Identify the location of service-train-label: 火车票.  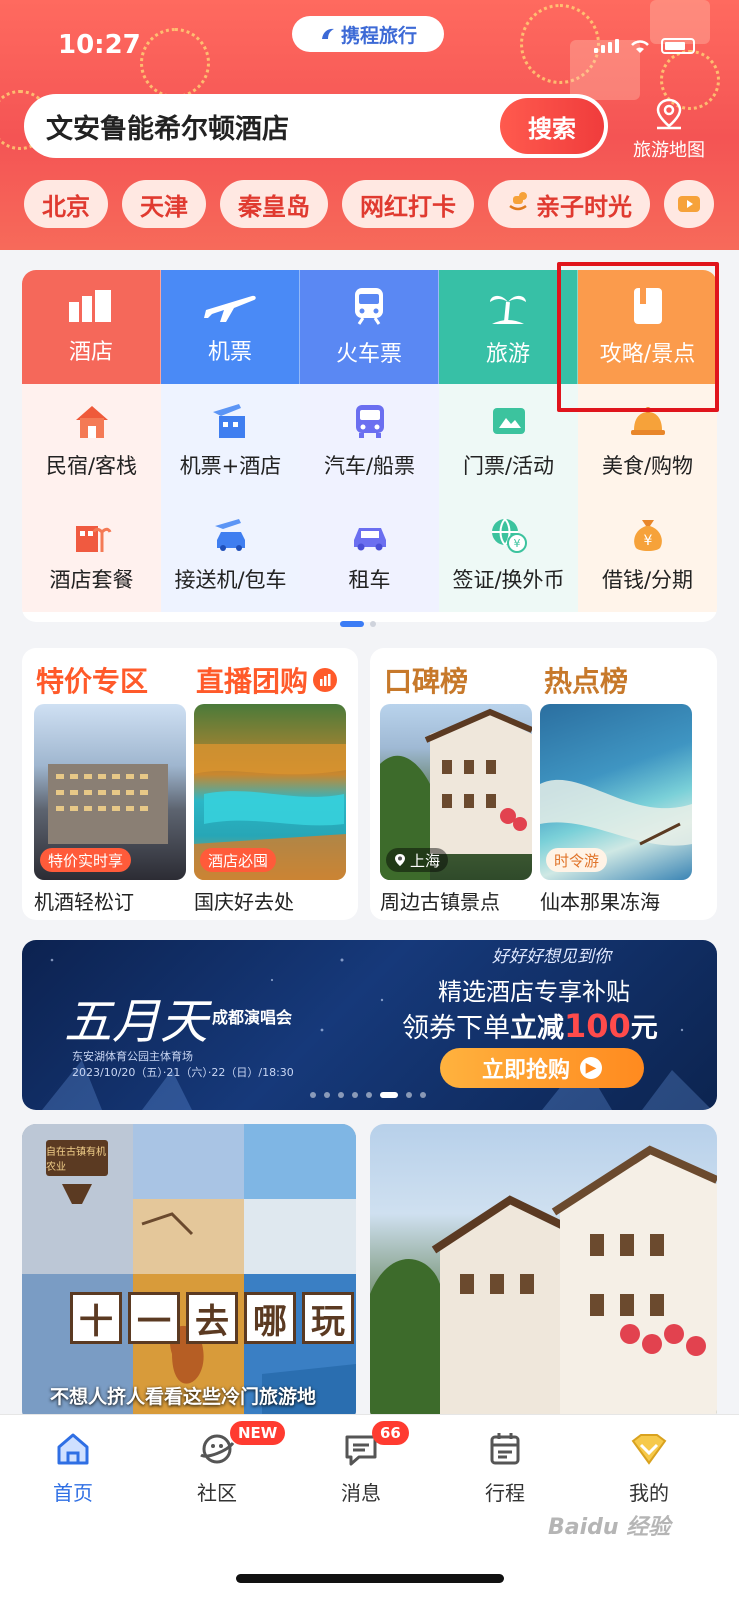
(368, 354).